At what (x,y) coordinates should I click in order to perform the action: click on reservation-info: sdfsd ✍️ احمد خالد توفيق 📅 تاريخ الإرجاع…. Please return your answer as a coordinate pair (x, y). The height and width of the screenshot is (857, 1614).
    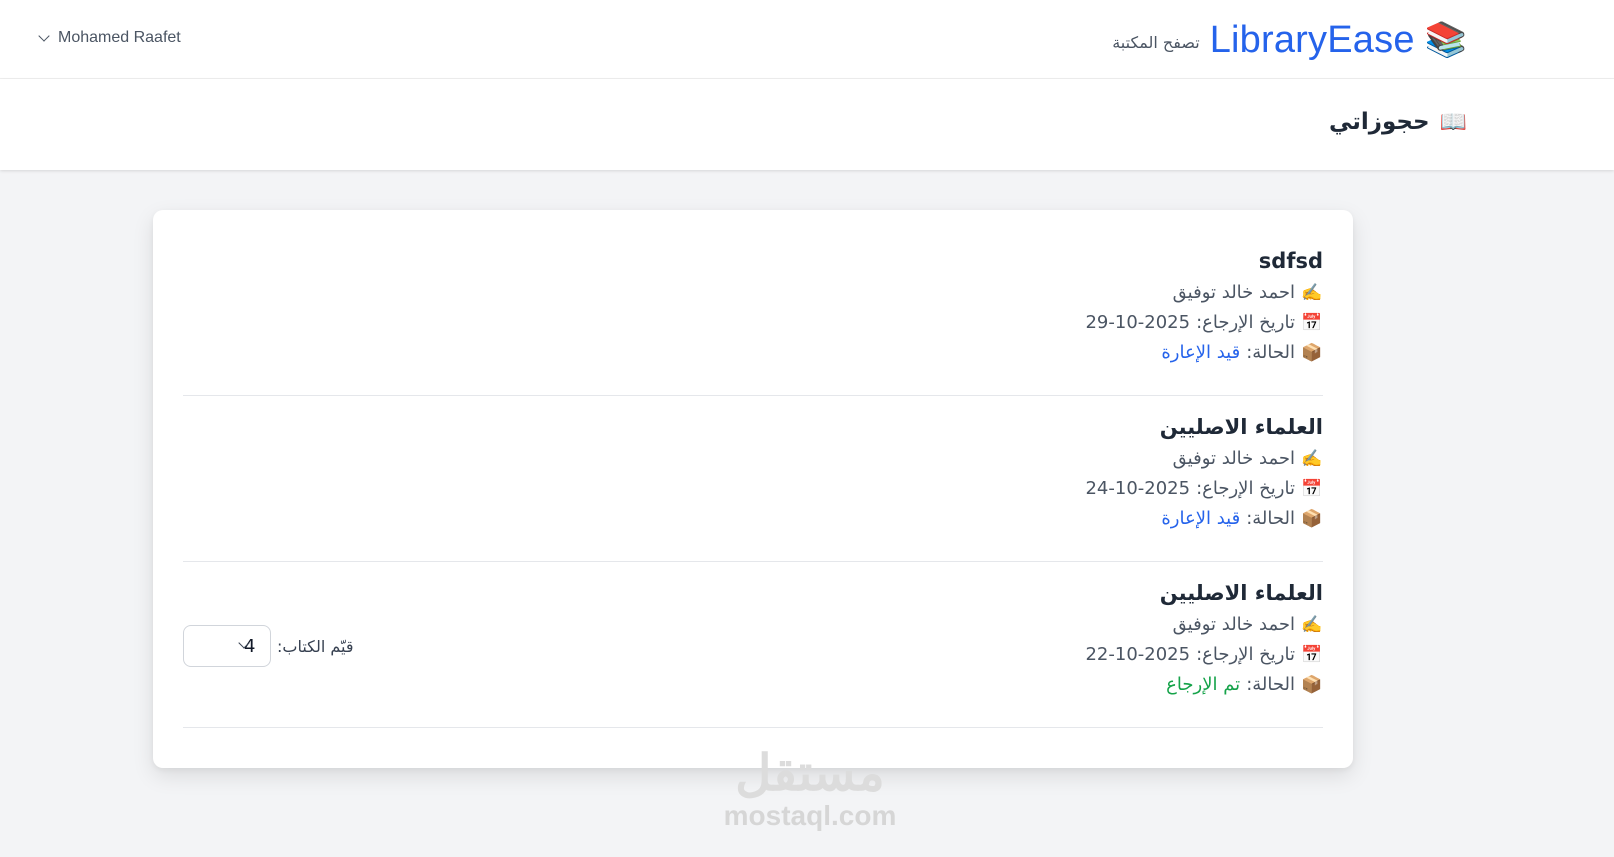
    Looking at the image, I should click on (1204, 306).